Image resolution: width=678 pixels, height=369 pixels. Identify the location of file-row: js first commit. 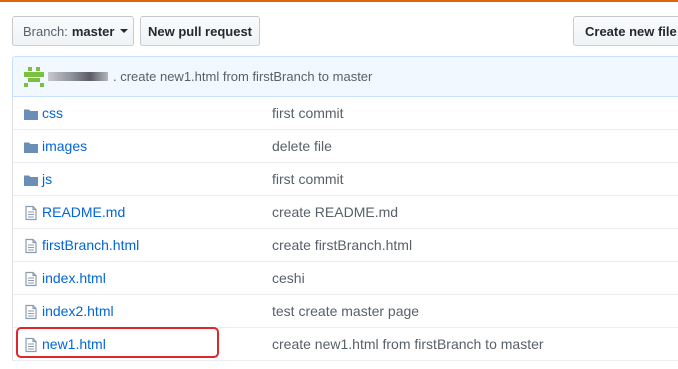
(345, 179).